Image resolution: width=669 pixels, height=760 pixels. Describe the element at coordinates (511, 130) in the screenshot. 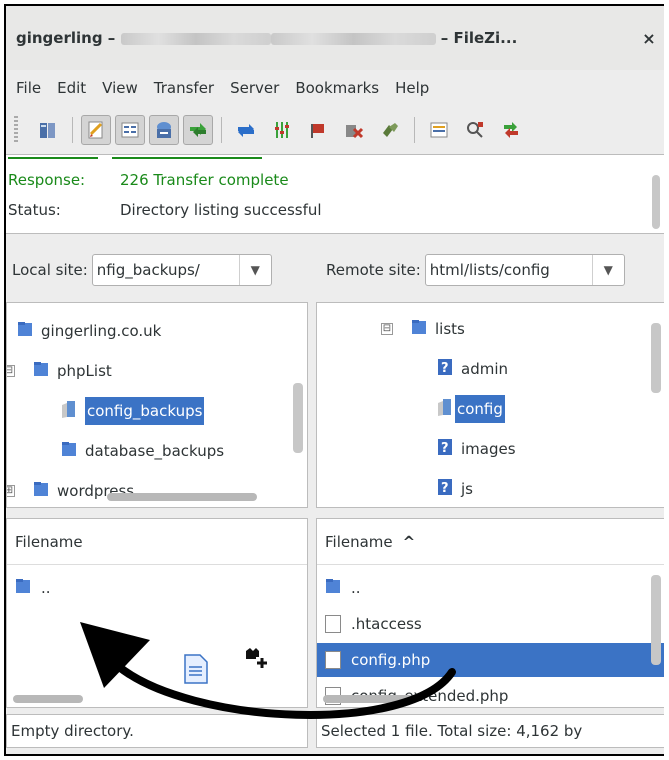

I see `sync-browsing-icon` at that location.